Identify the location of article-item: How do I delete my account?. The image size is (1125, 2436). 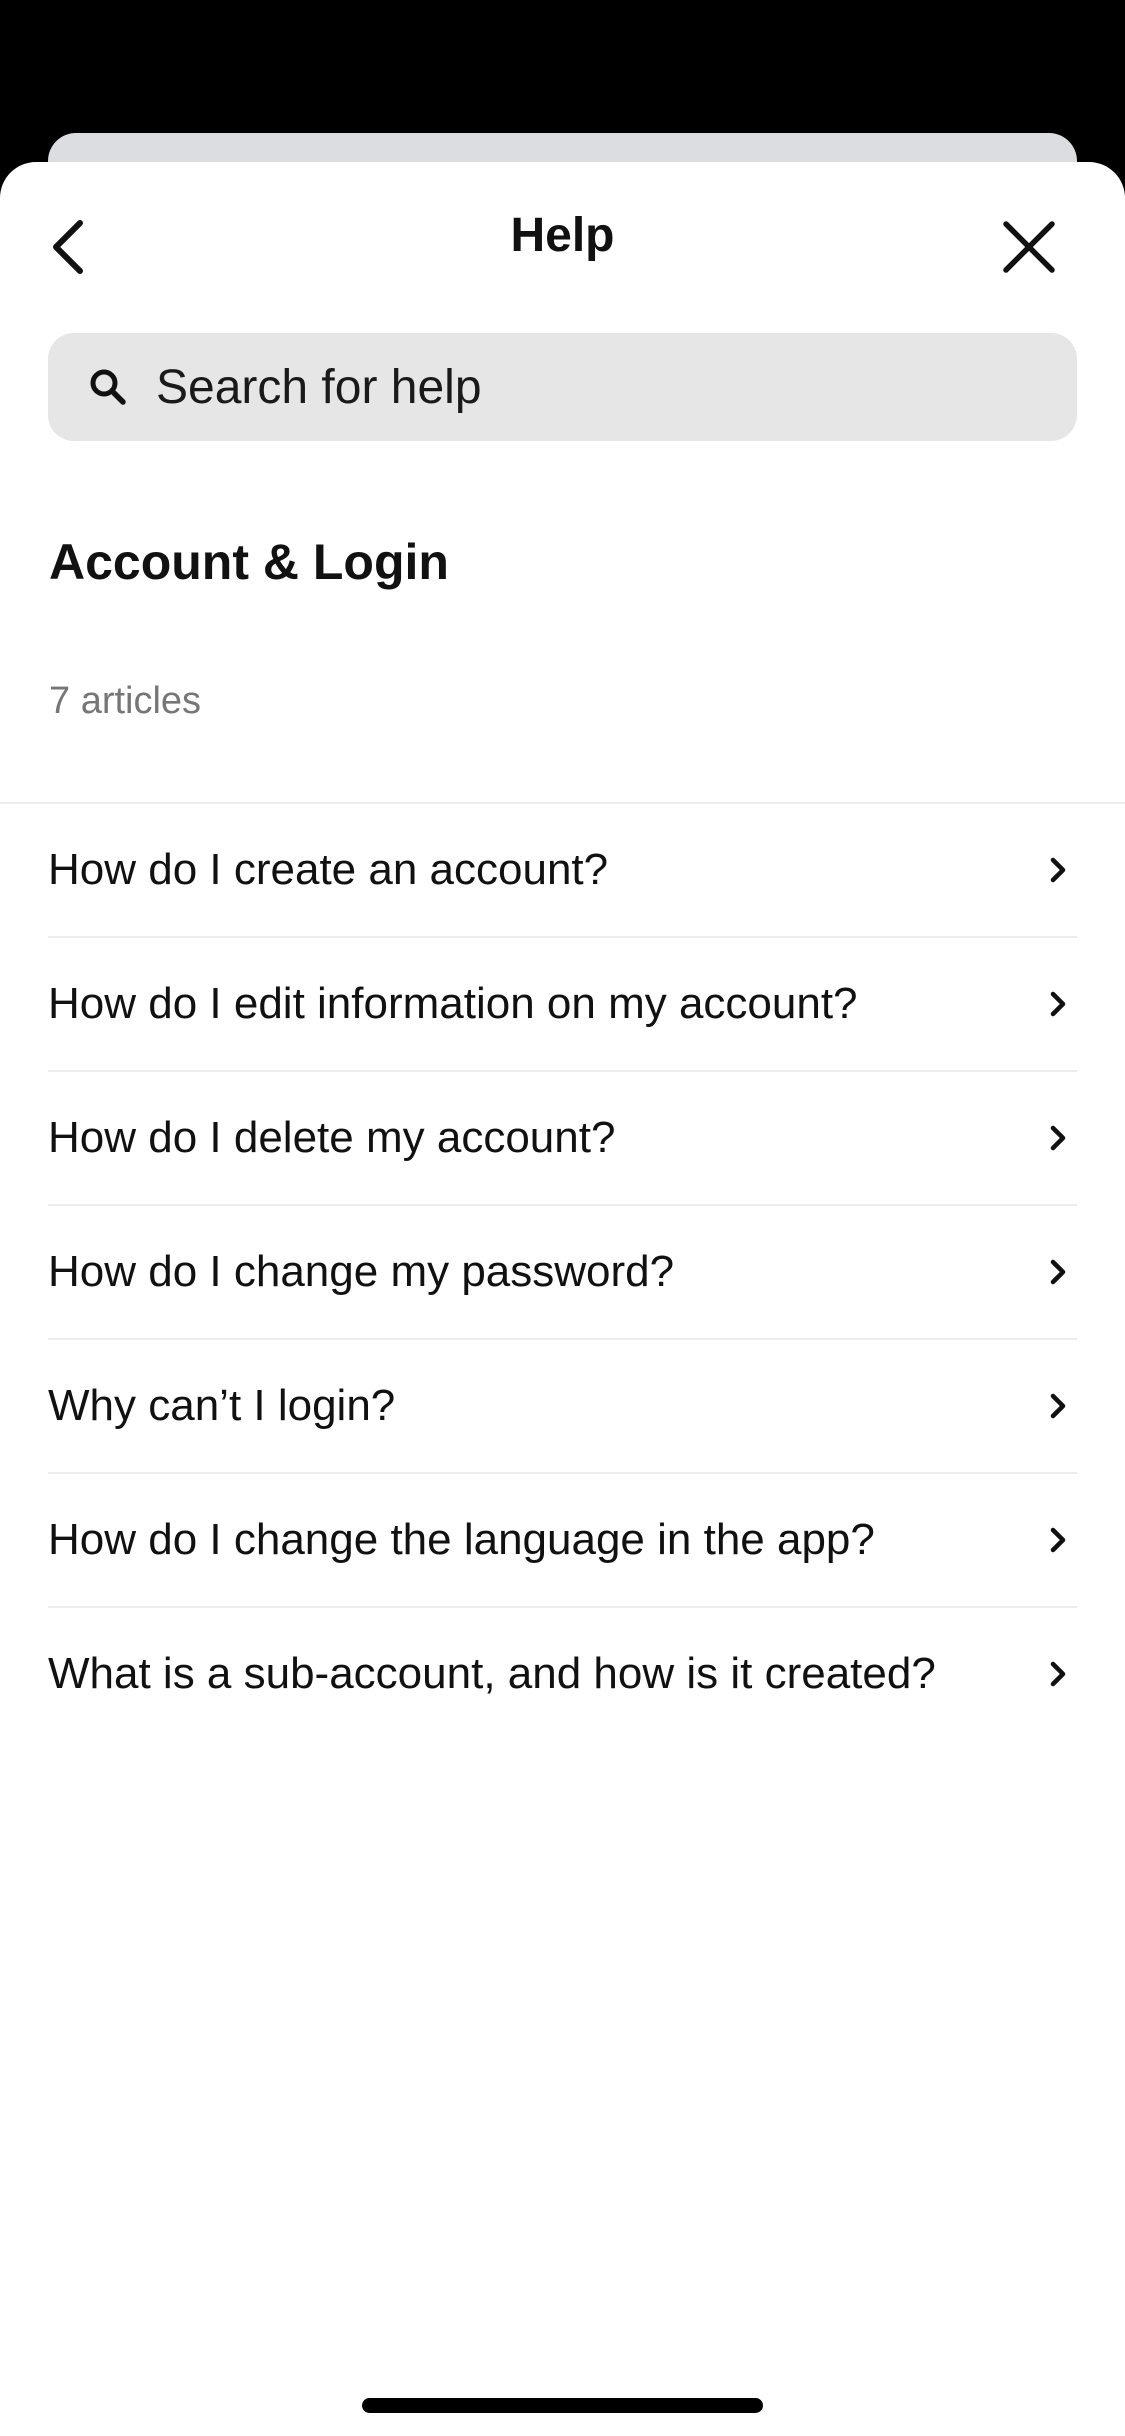
(562, 1139).